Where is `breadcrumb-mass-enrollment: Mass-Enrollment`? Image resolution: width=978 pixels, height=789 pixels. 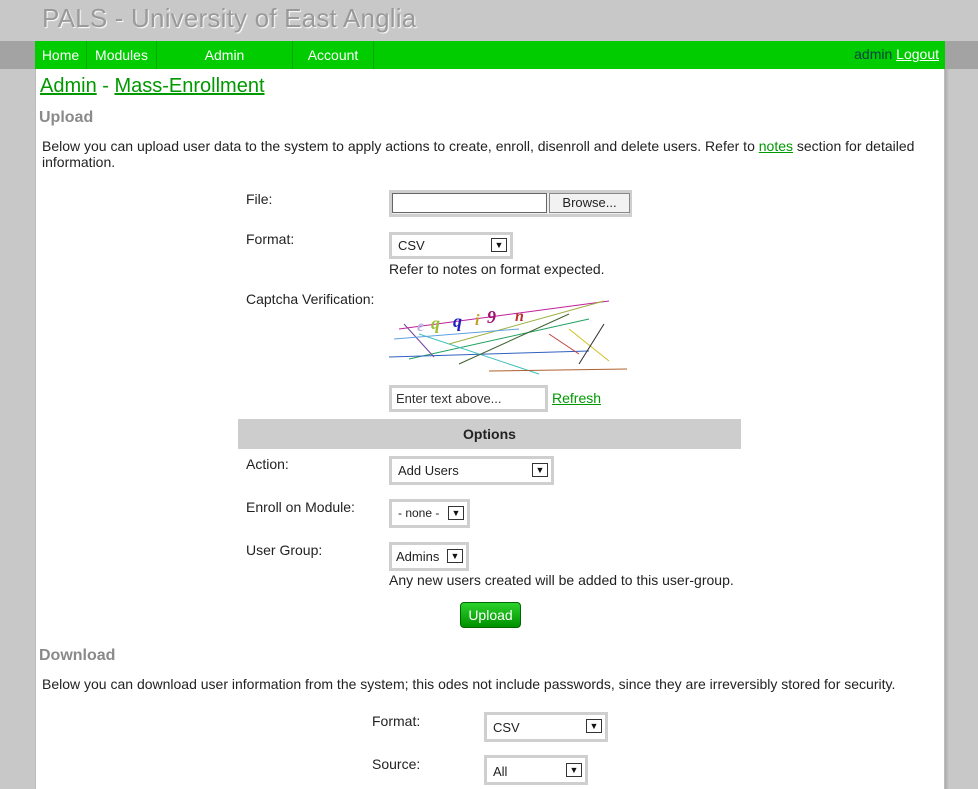 breadcrumb-mass-enrollment: Mass-Enrollment is located at coordinates (189, 86).